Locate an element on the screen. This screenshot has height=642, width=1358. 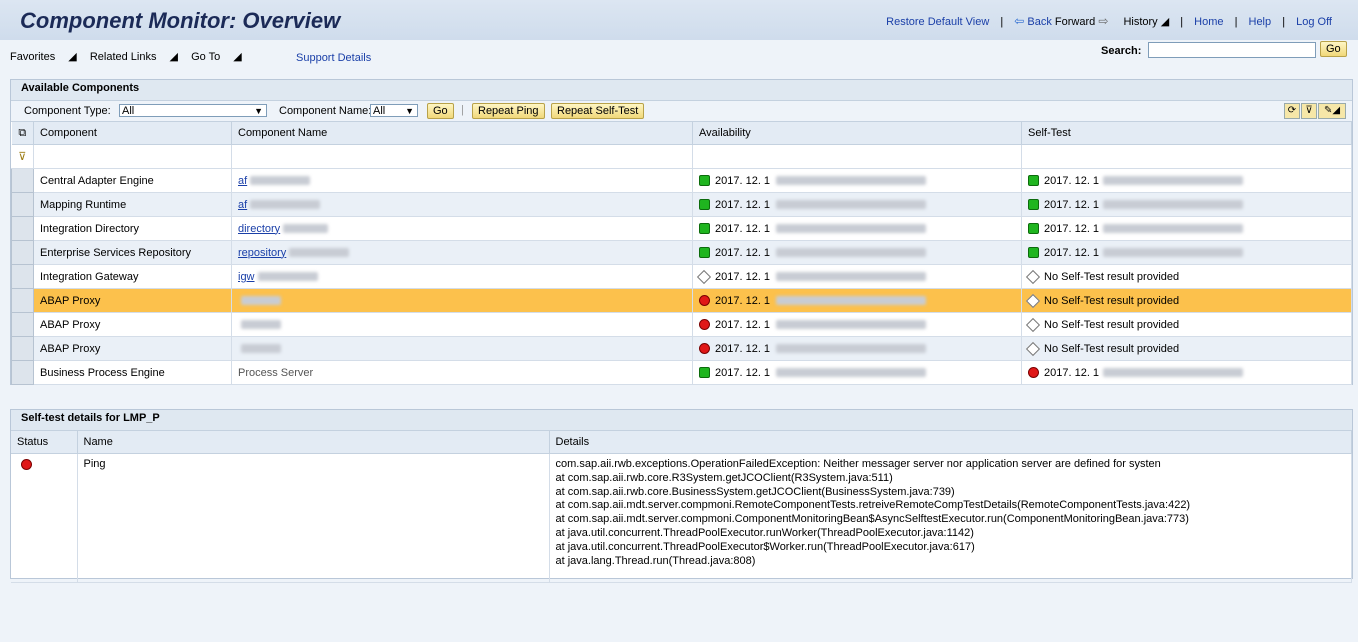
component-name-cell is located at coordinates (462, 348).